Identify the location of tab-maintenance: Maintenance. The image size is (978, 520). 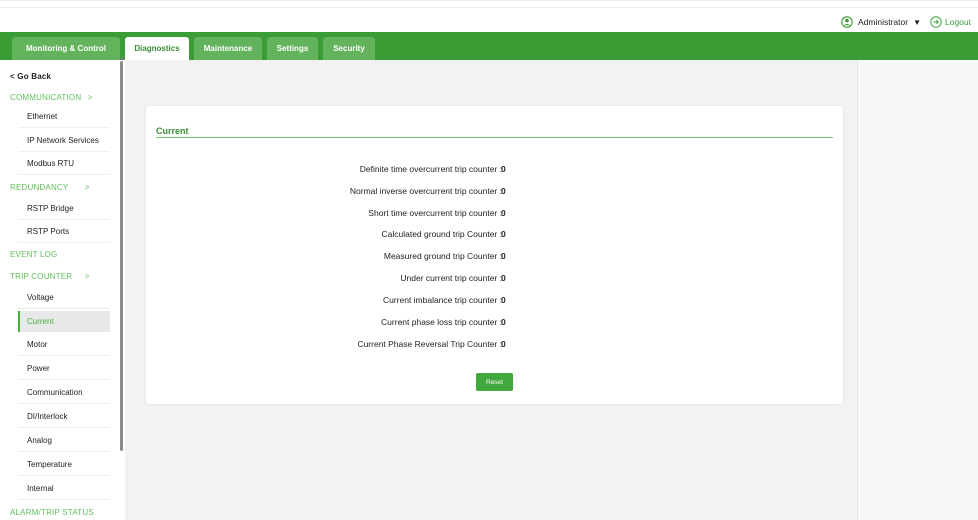
(228, 48).